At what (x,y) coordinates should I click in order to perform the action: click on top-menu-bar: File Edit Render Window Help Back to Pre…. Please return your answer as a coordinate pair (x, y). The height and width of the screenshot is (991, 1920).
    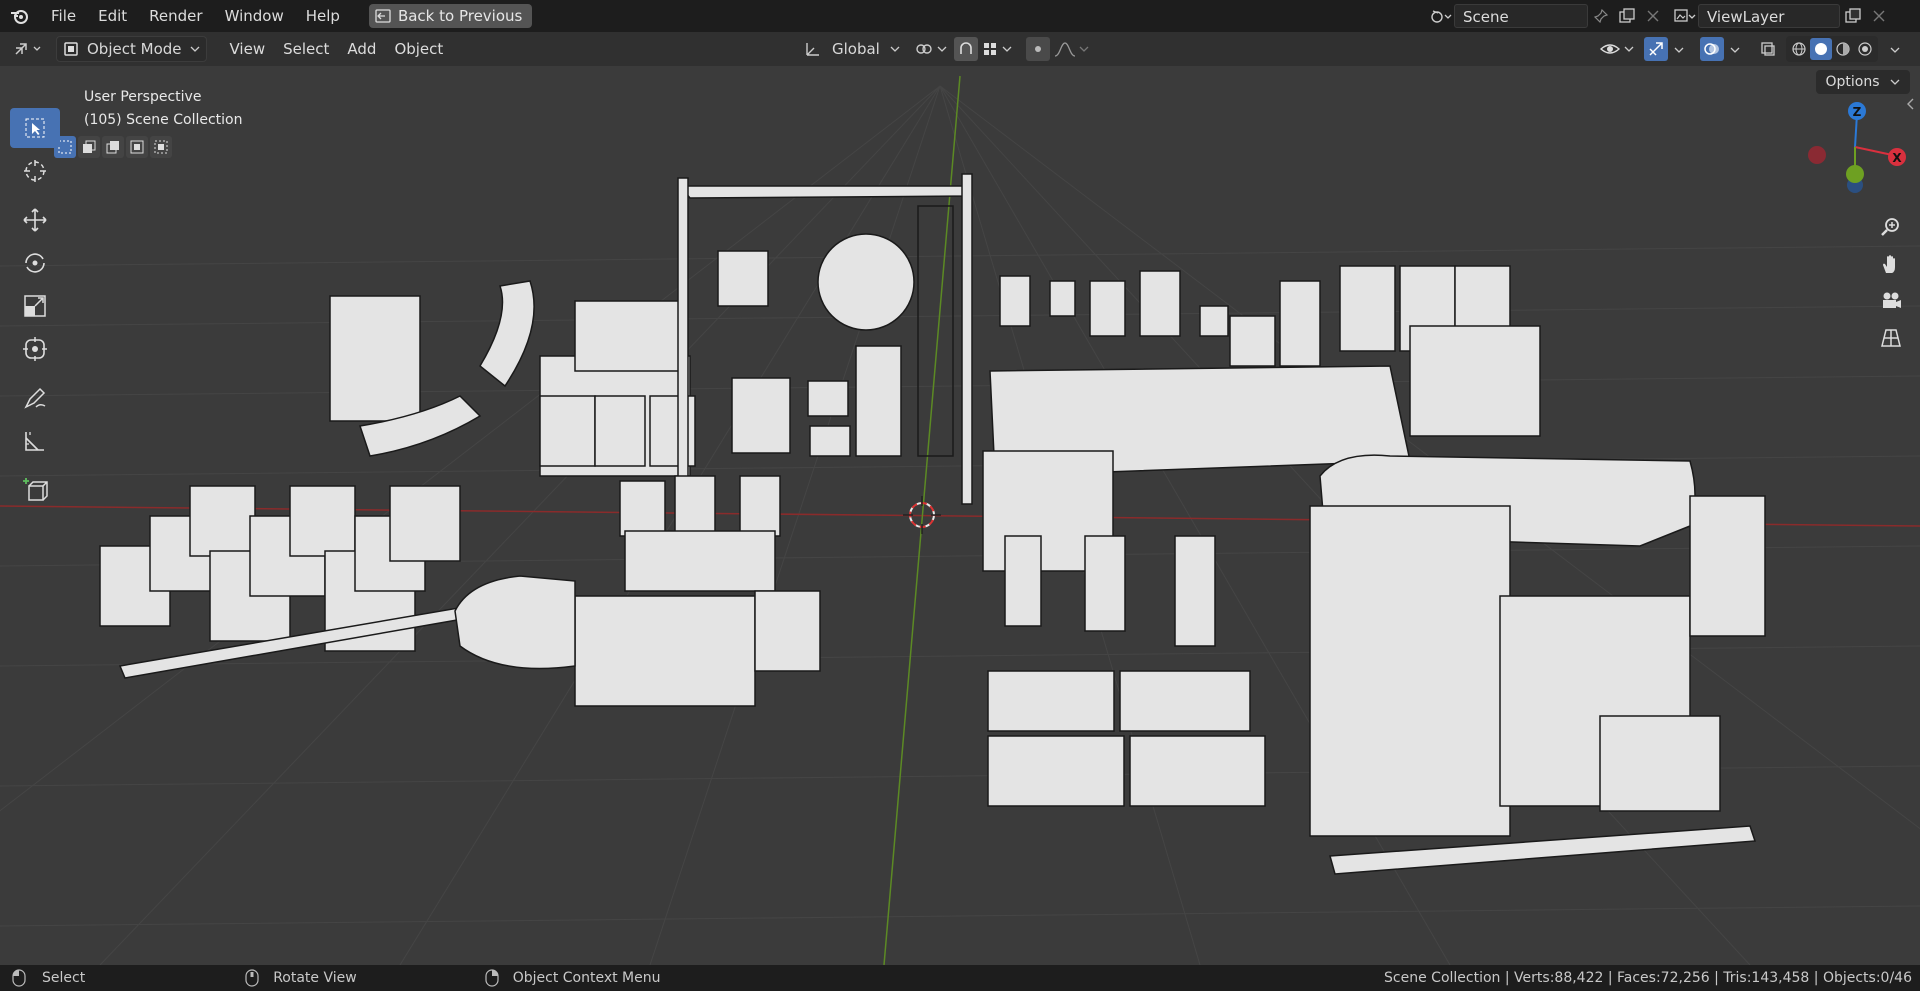
    Looking at the image, I should click on (960, 16).